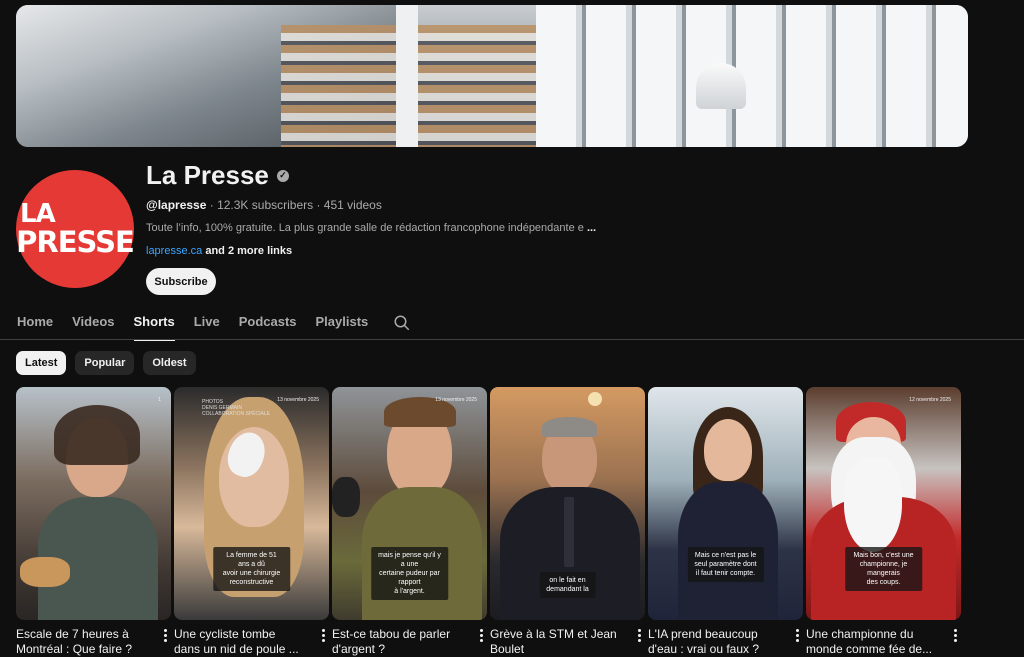 The height and width of the screenshot is (657, 1024). What do you see at coordinates (512, 339) in the screenshot?
I see `tabs-divider` at bounding box center [512, 339].